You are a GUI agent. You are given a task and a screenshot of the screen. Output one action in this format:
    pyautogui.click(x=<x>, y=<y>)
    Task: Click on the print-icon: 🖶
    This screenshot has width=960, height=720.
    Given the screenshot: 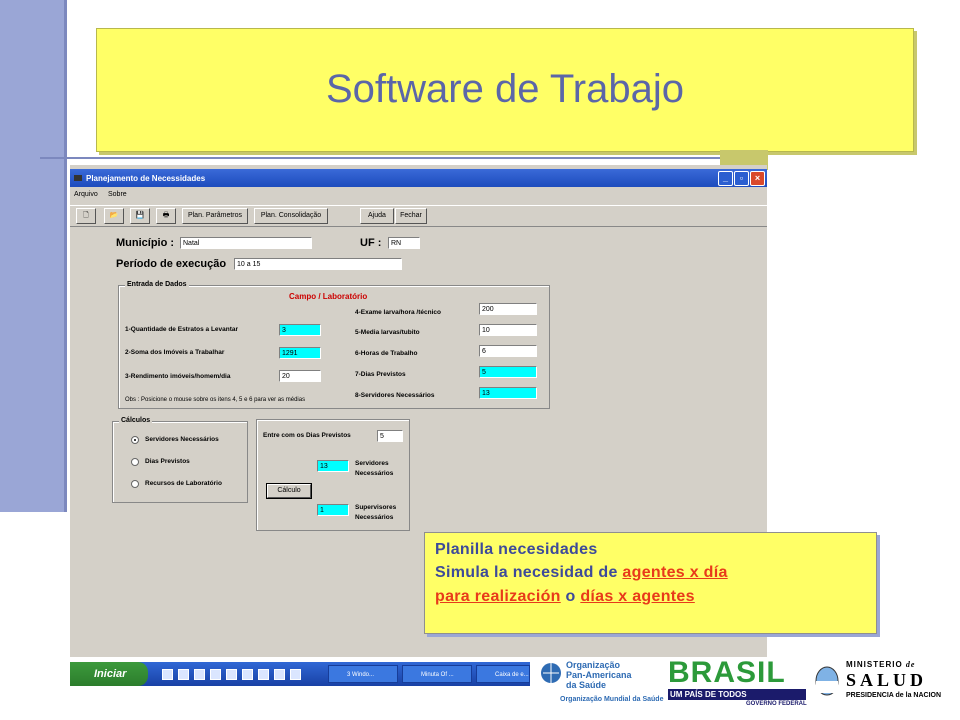 What is the action you would take?
    pyautogui.click(x=166, y=216)
    